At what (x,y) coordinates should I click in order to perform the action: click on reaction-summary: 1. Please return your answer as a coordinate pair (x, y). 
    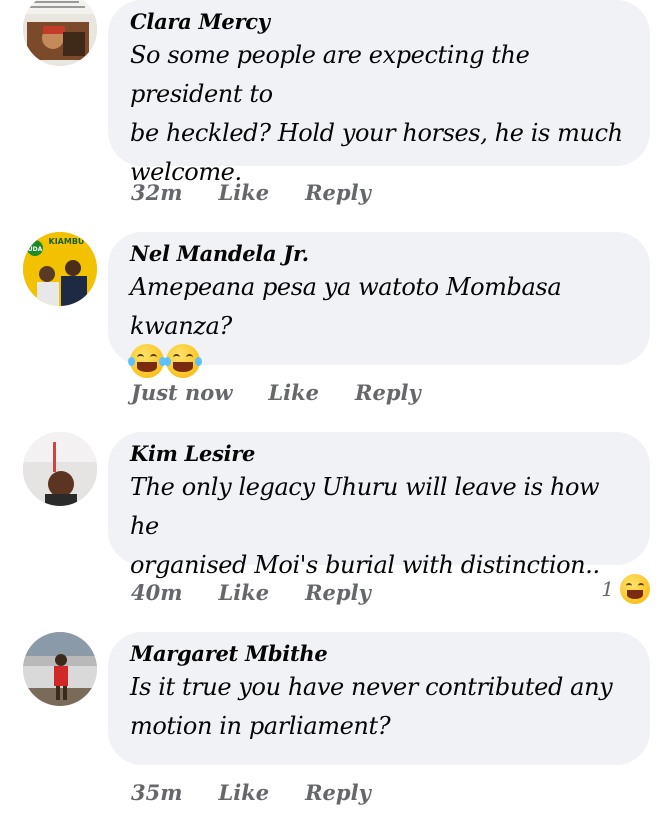
    Looking at the image, I should click on (625, 589).